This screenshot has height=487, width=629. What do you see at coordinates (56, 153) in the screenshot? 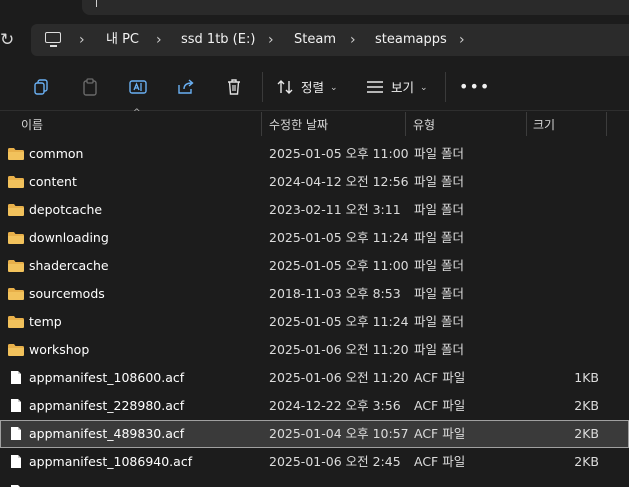
I see `item-name: common` at bounding box center [56, 153].